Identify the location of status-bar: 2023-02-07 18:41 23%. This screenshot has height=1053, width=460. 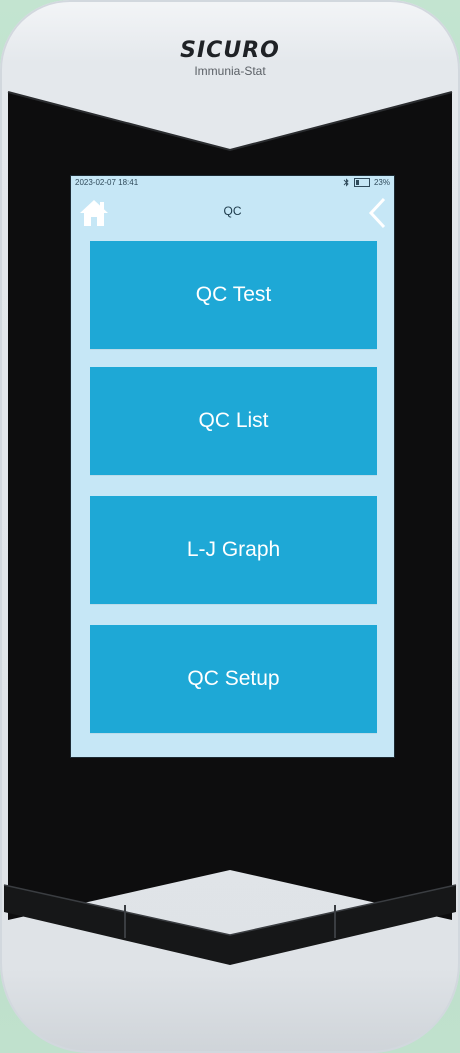
(232, 183).